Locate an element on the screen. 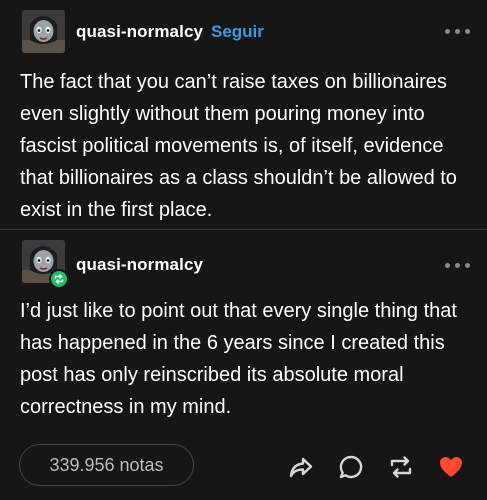 This screenshot has width=487, height=500. reblog-header: quasi-normalcy is located at coordinates (243, 264).